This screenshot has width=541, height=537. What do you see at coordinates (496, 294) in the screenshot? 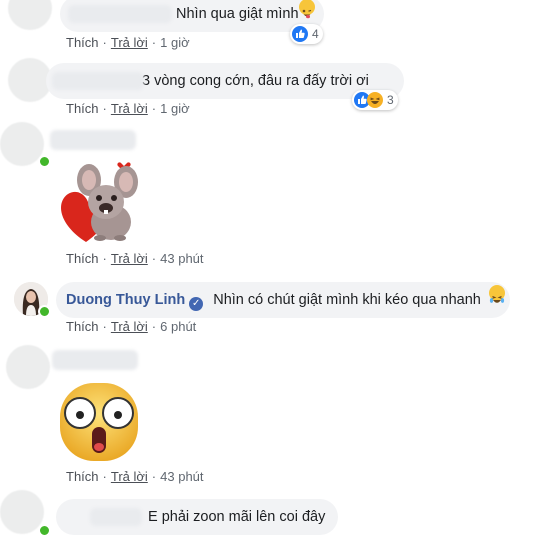
I see `laughing-tears-emoji` at bounding box center [496, 294].